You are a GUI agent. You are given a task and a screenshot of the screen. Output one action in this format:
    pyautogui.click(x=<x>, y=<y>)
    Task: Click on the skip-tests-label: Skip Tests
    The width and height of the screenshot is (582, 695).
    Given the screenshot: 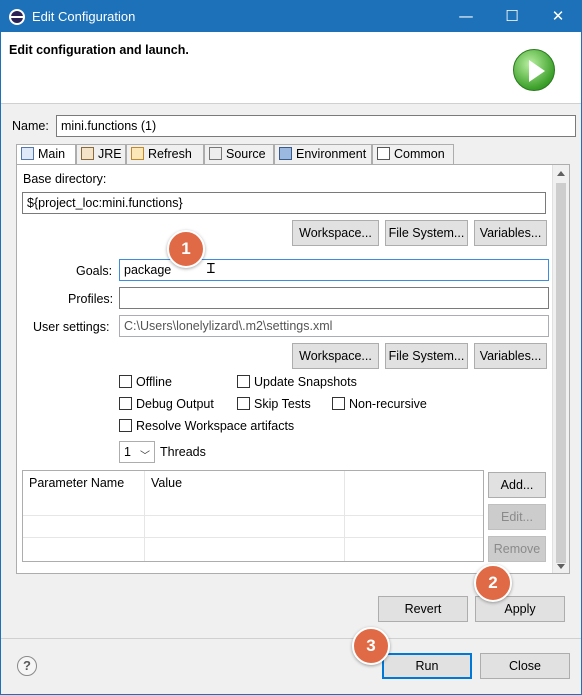 What is the action you would take?
    pyautogui.click(x=282, y=404)
    